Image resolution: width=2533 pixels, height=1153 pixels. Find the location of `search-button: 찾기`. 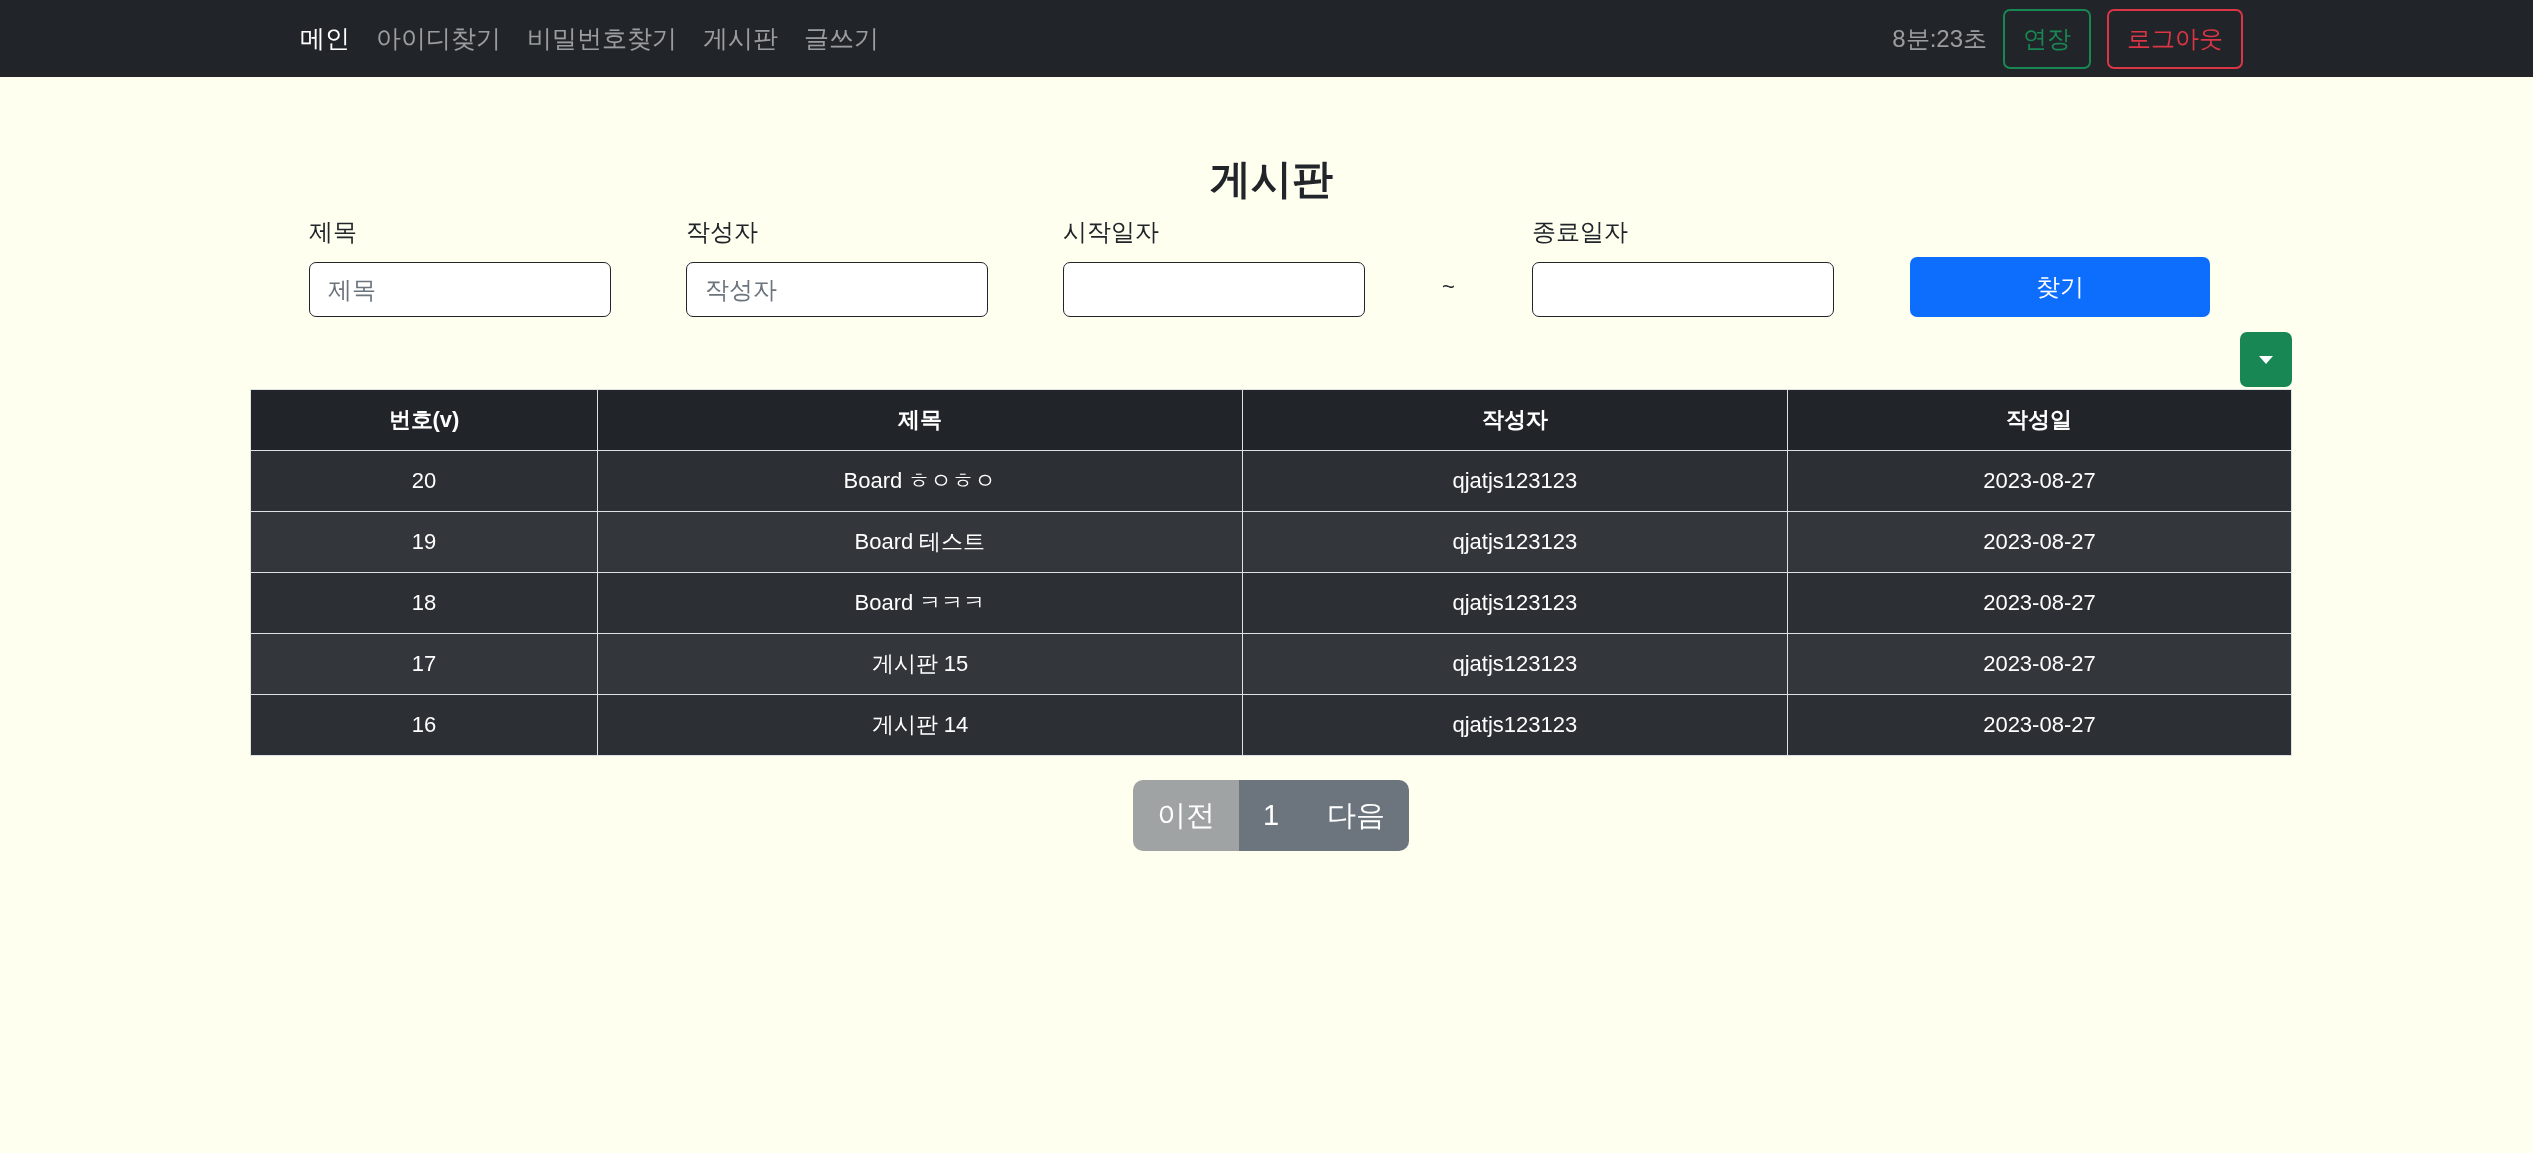

search-button: 찾기 is located at coordinates (2060, 287).